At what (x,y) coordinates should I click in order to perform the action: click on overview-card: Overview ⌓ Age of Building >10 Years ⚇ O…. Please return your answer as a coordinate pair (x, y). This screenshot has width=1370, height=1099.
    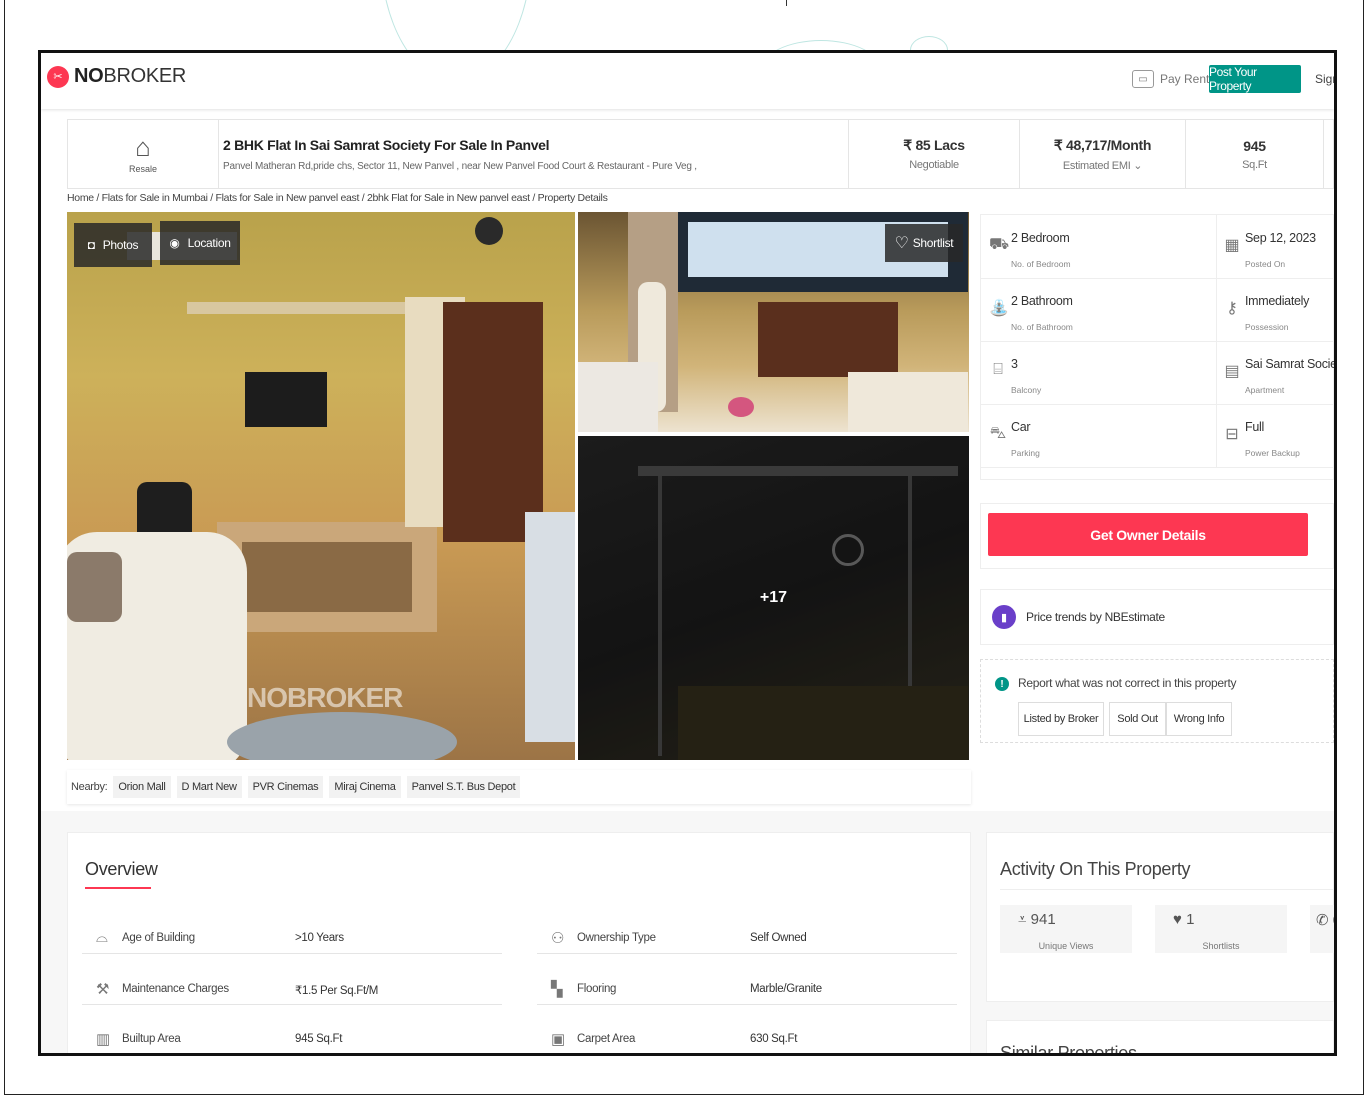
    Looking at the image, I should click on (519, 942).